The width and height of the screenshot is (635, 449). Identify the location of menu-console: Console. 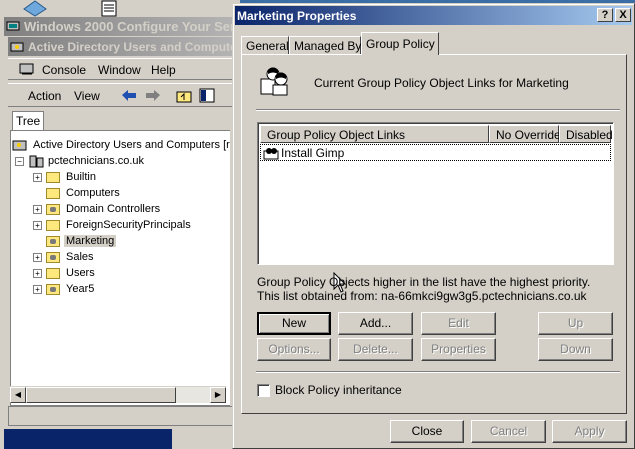
(64, 70).